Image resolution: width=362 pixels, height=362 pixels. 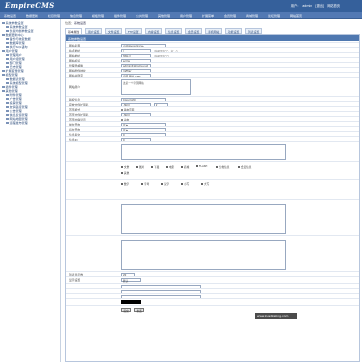 I want to click on watermark: www.kusdkeling.com, so click(x=276, y=316).